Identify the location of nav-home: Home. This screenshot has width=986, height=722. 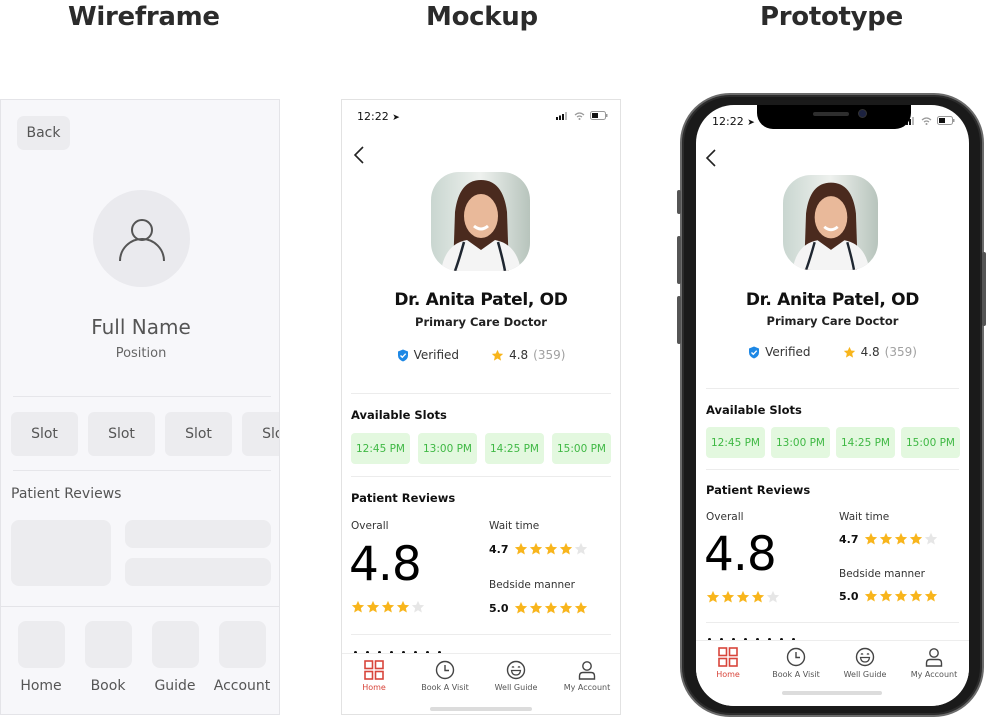
(41, 657).